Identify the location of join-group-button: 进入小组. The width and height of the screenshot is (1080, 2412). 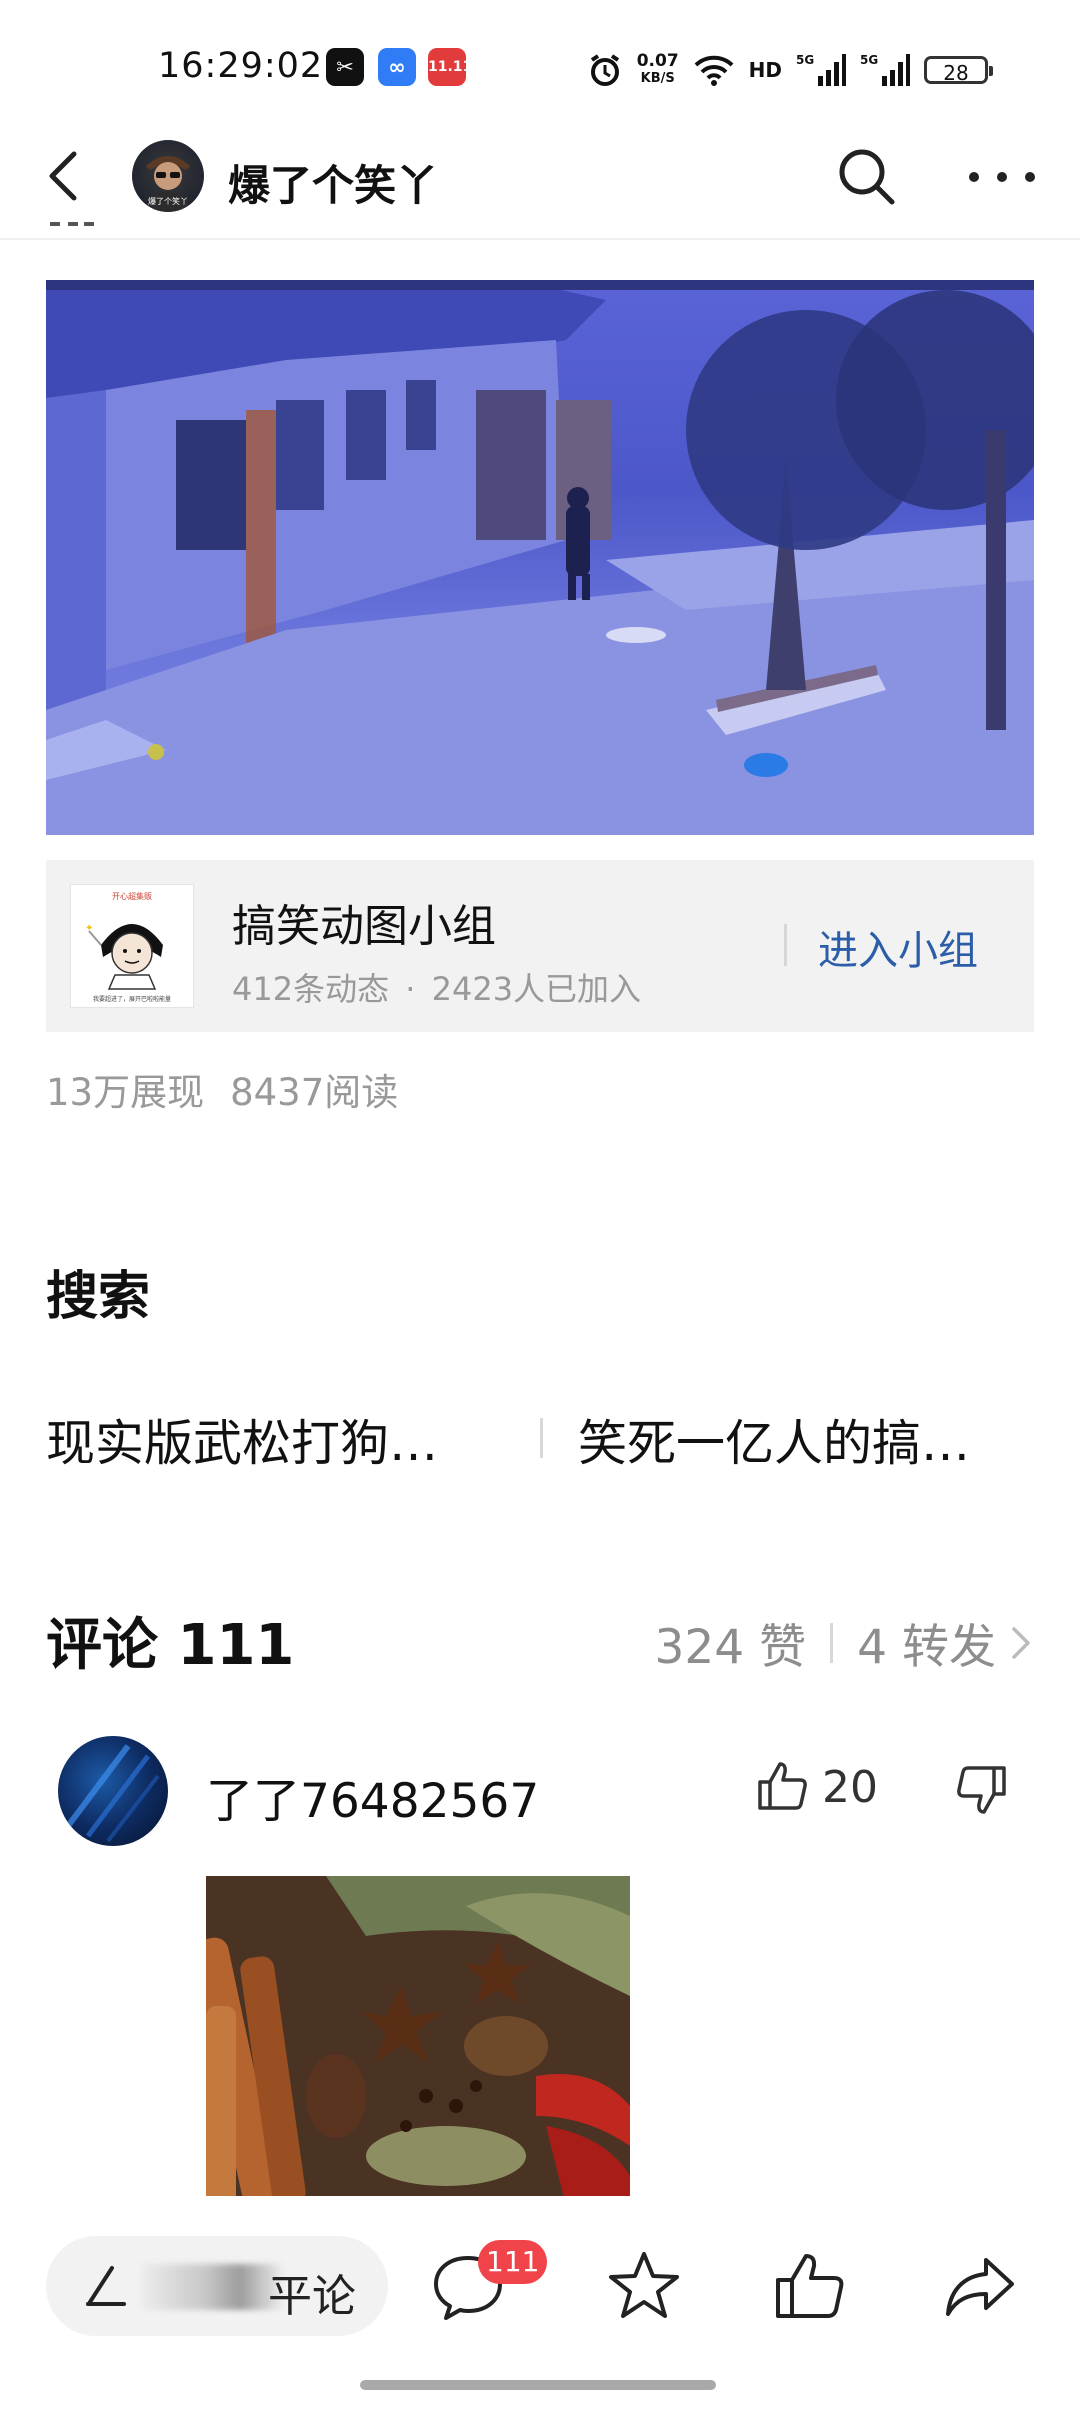
(898, 947).